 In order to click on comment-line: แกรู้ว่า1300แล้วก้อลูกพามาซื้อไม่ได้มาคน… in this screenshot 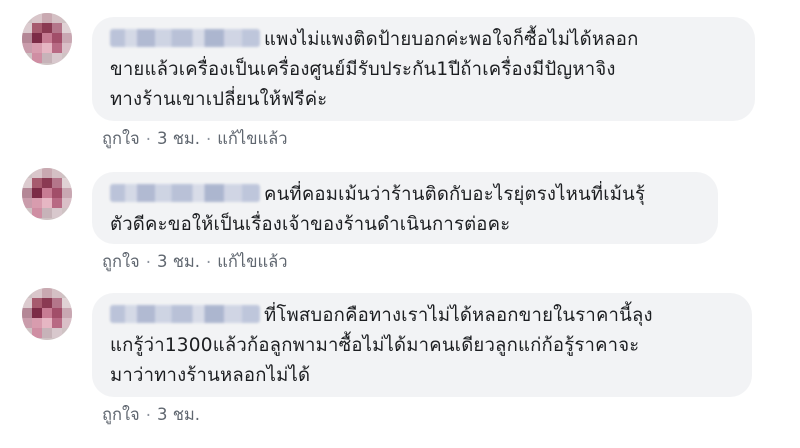, I will do `click(375, 345)`.